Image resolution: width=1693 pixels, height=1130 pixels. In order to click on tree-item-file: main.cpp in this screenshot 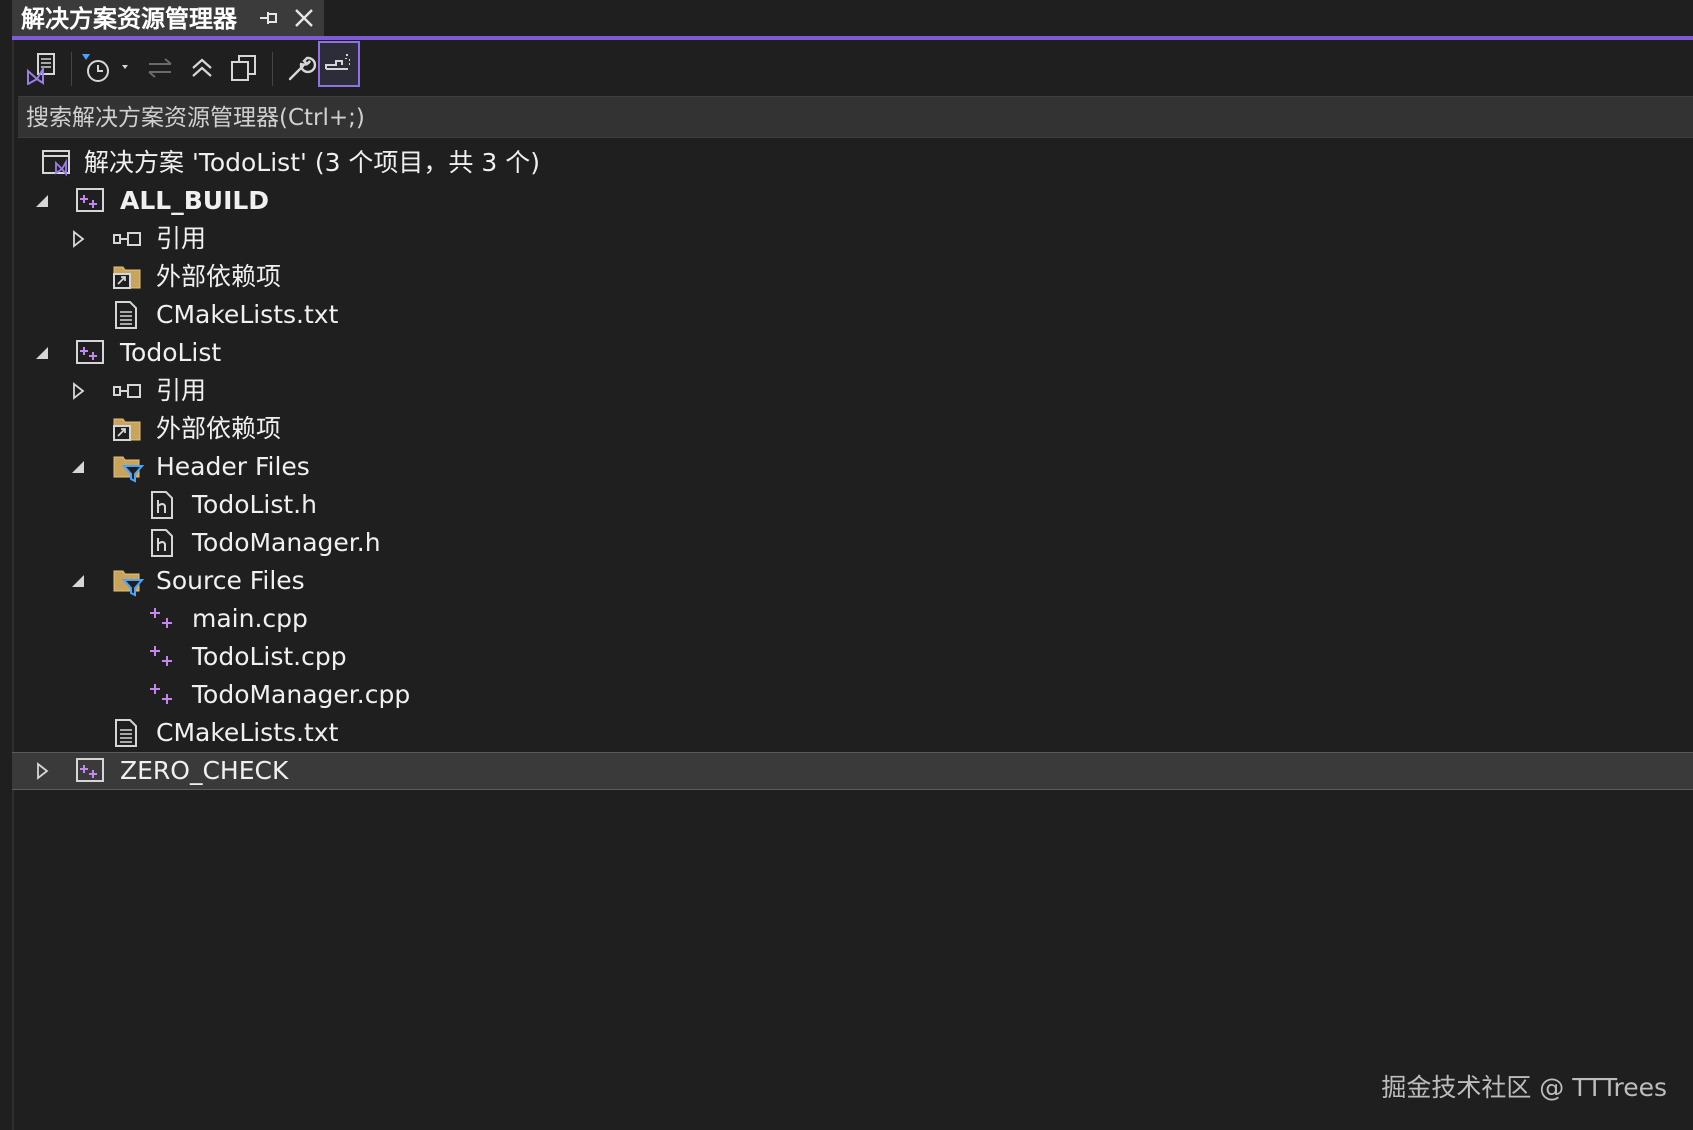, I will do `click(852, 619)`.